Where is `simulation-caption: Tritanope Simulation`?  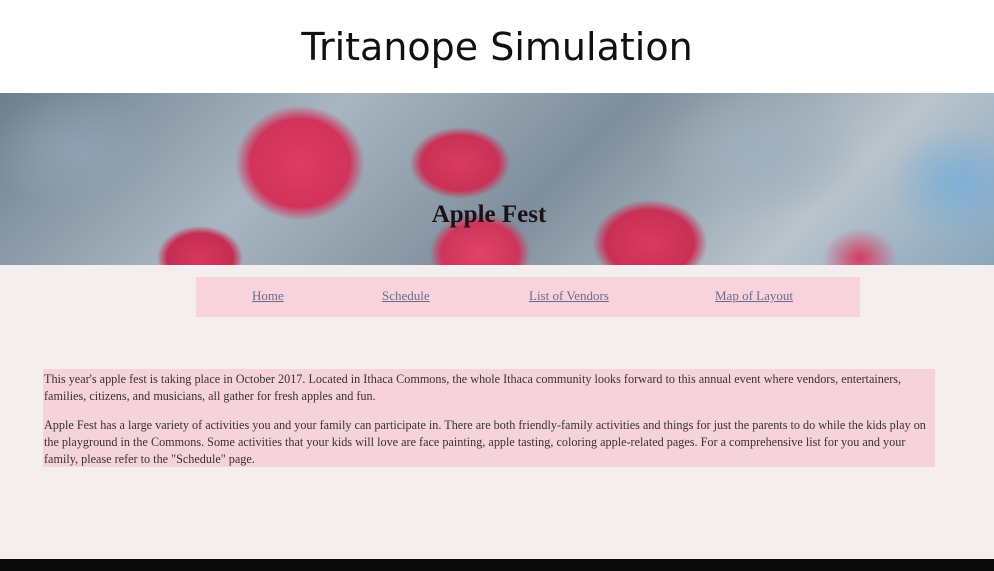
simulation-caption: Tritanope Simulation is located at coordinates (497, 46).